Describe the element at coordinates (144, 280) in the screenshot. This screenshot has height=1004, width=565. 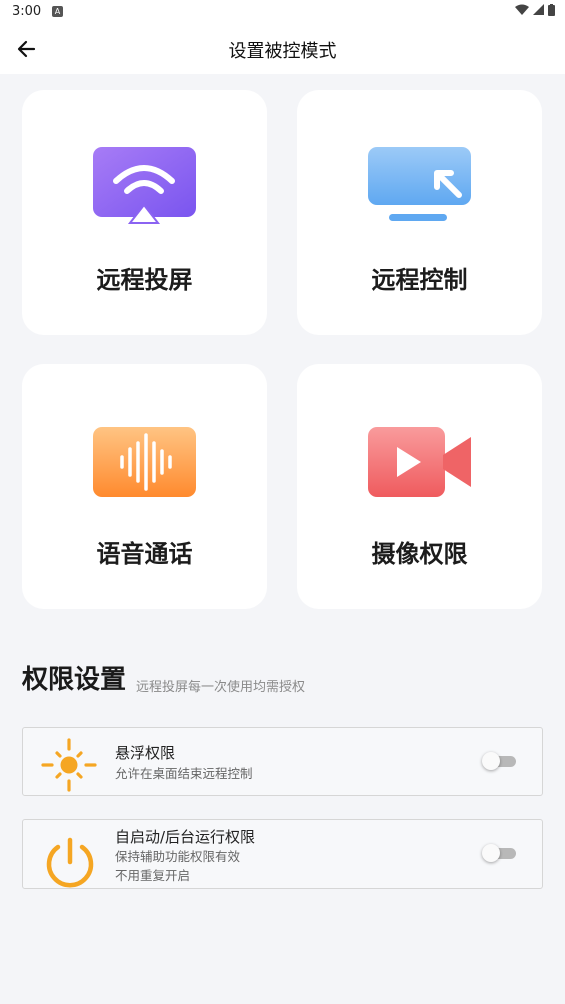
I see `card-label-remote-cast: 远程投屏` at that location.